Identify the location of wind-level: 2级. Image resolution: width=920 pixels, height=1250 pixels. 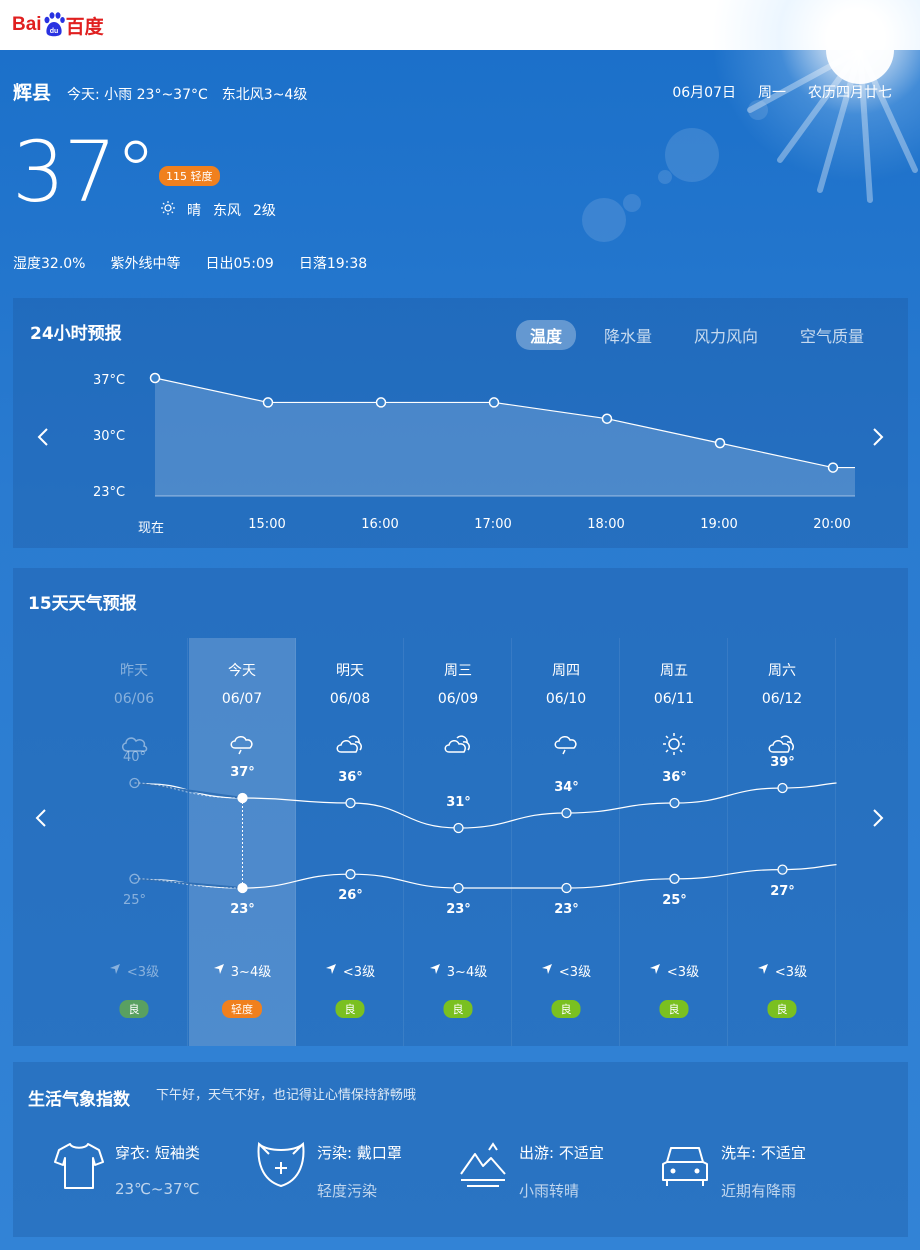
(264, 211).